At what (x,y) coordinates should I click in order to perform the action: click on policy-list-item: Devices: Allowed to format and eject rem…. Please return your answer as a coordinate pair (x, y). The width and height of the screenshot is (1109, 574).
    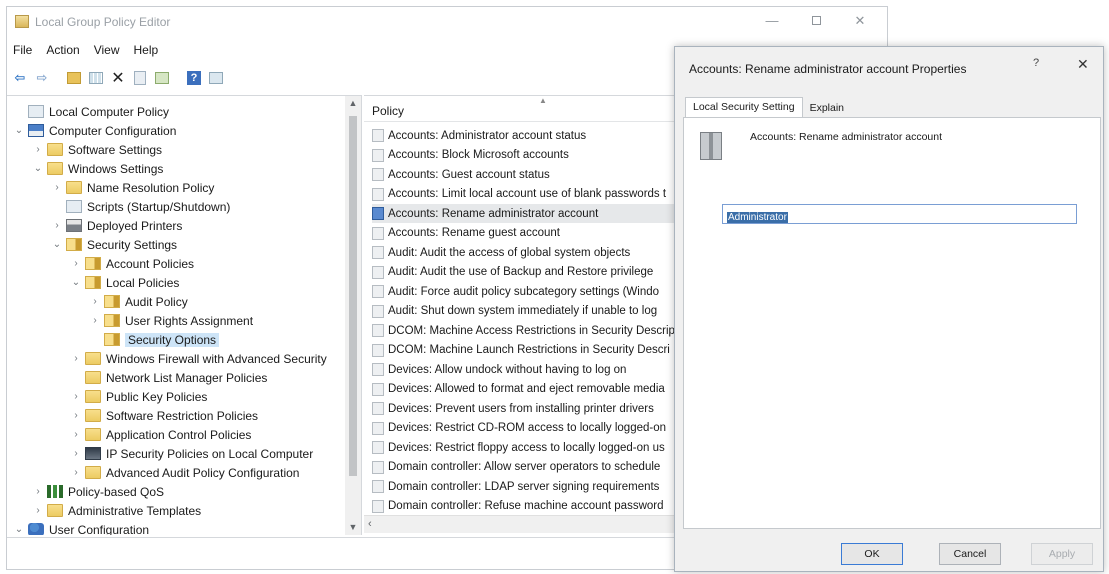
    Looking at the image, I should click on (527, 389).